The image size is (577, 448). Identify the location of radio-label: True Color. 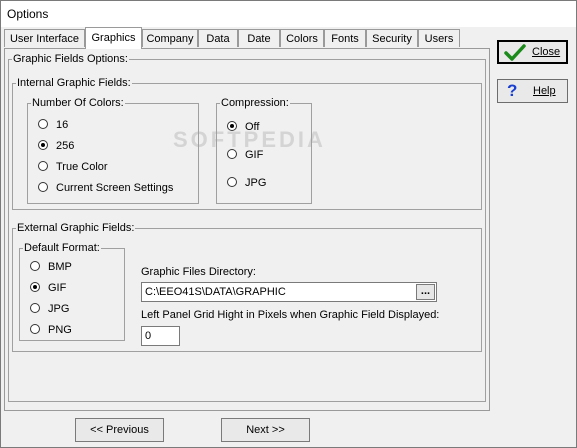
(82, 167).